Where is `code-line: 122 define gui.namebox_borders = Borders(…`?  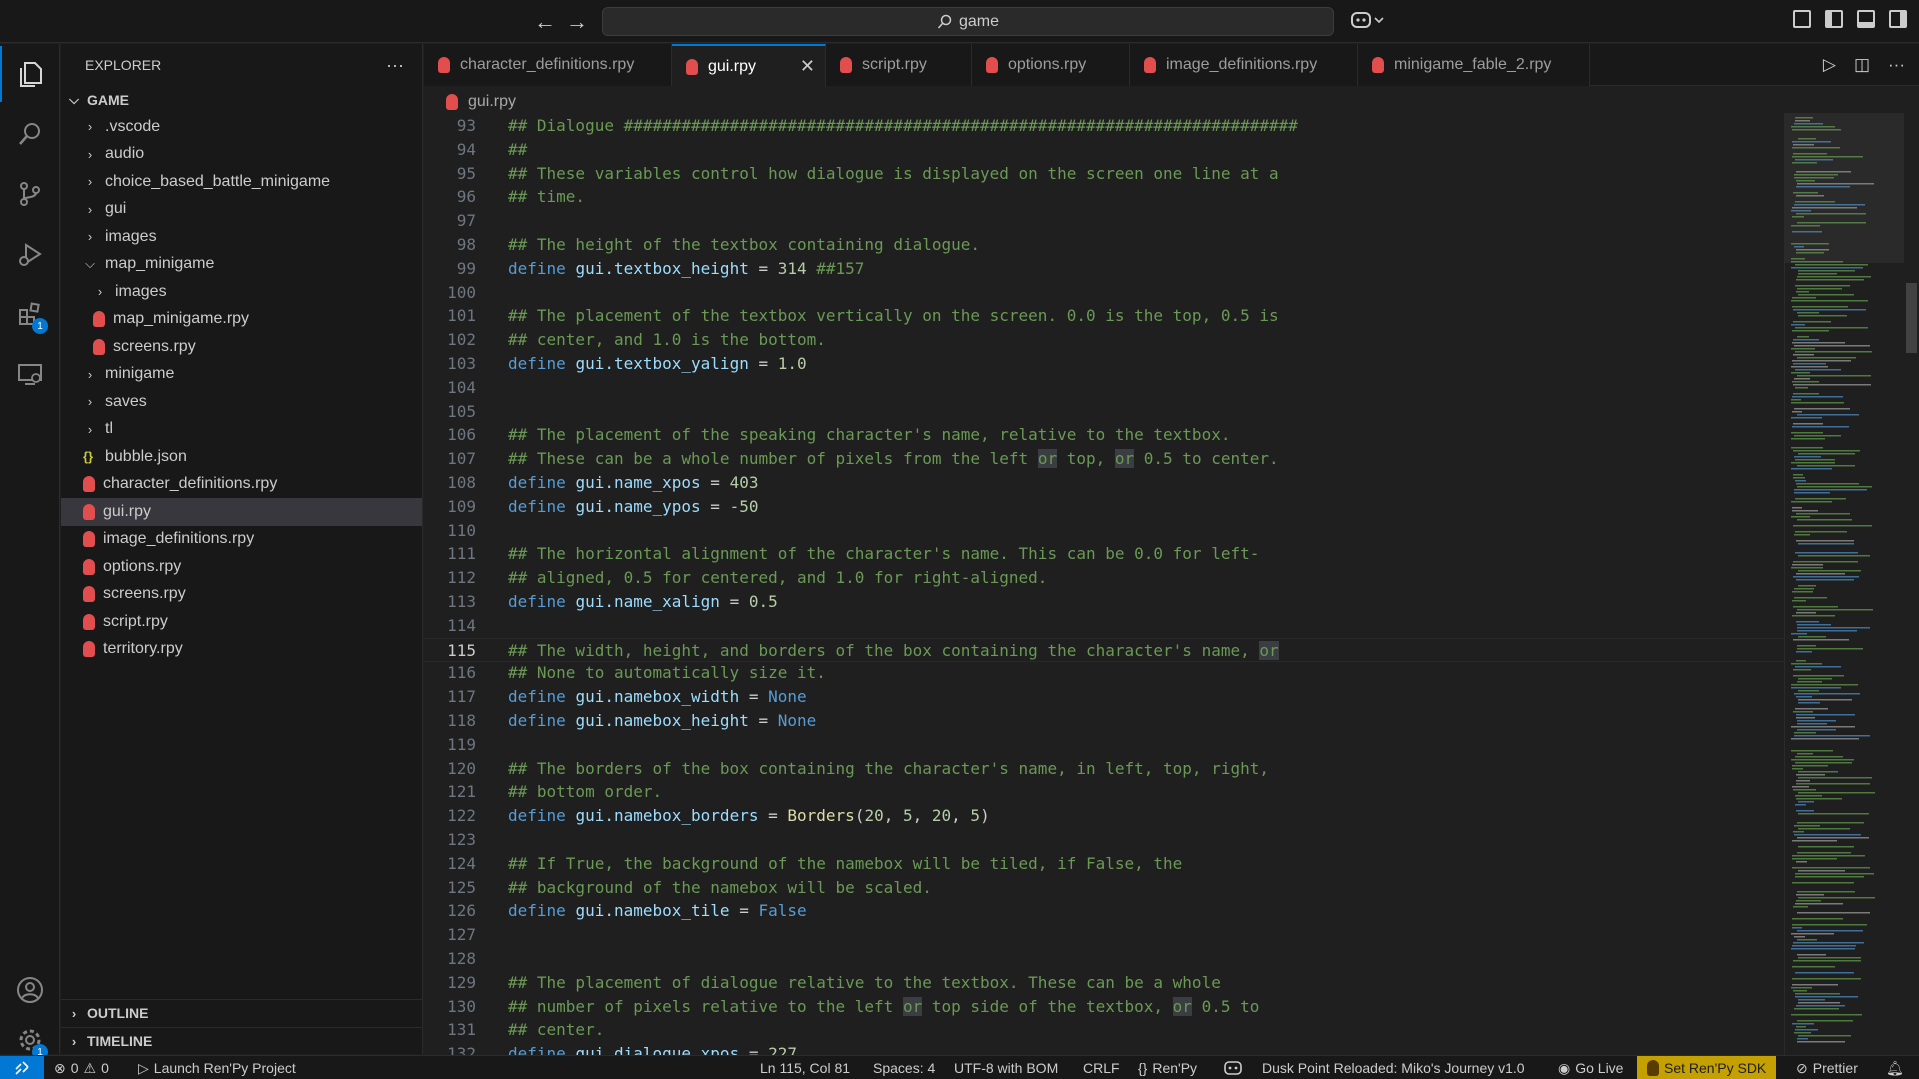
code-line: 122 define gui.namebox_borders = Borders(… is located at coordinates (1104, 816).